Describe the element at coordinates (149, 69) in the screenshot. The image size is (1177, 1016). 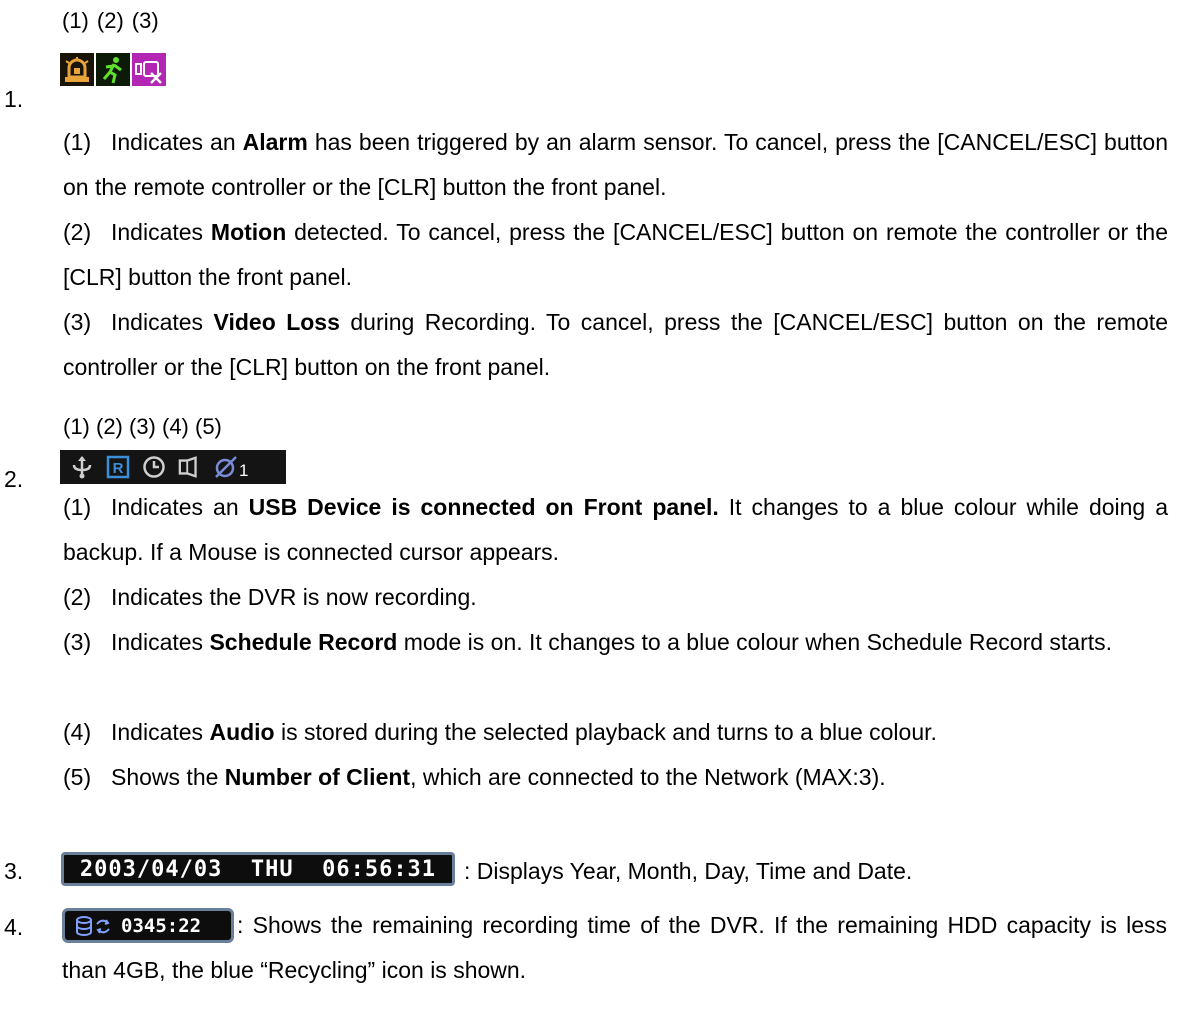
I see `video-loss-icon` at that location.